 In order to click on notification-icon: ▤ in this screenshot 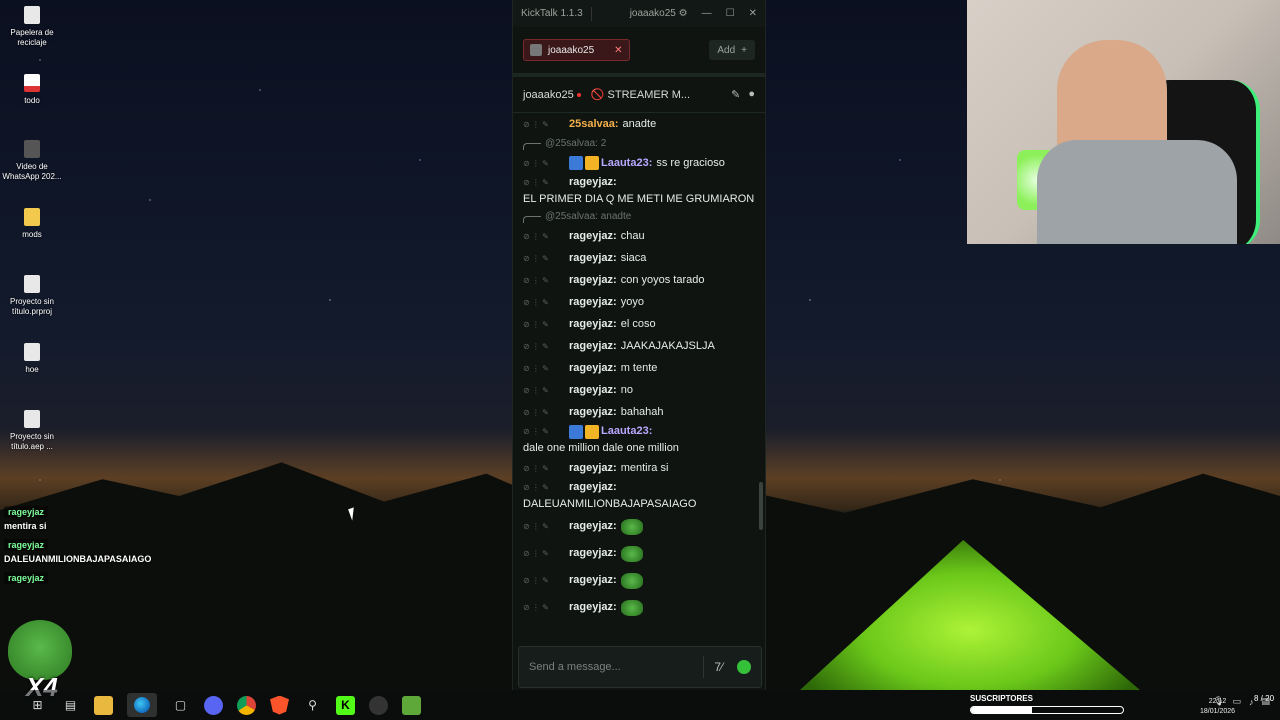, I will do `click(1265, 701)`.